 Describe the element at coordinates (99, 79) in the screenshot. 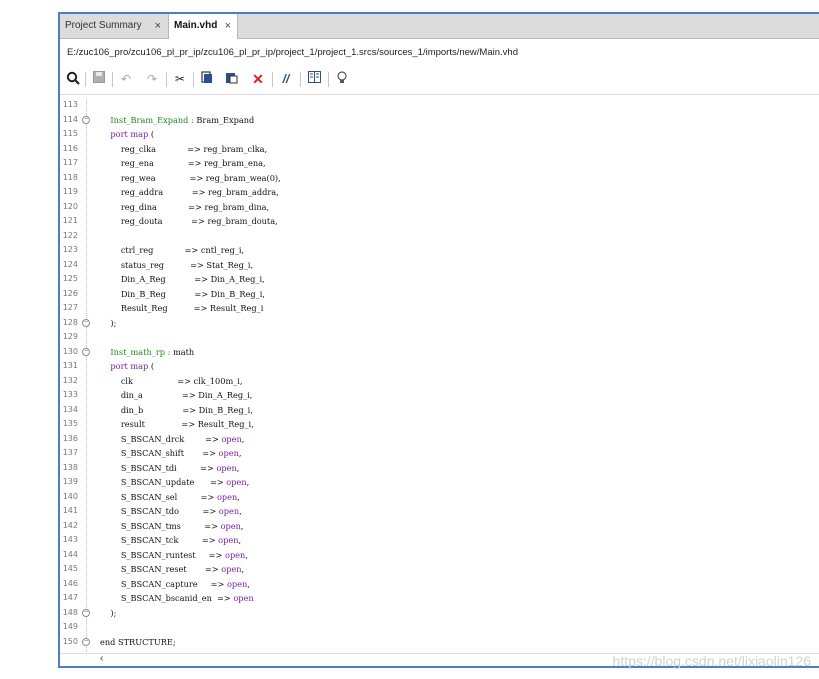

I see `save-icon` at that location.